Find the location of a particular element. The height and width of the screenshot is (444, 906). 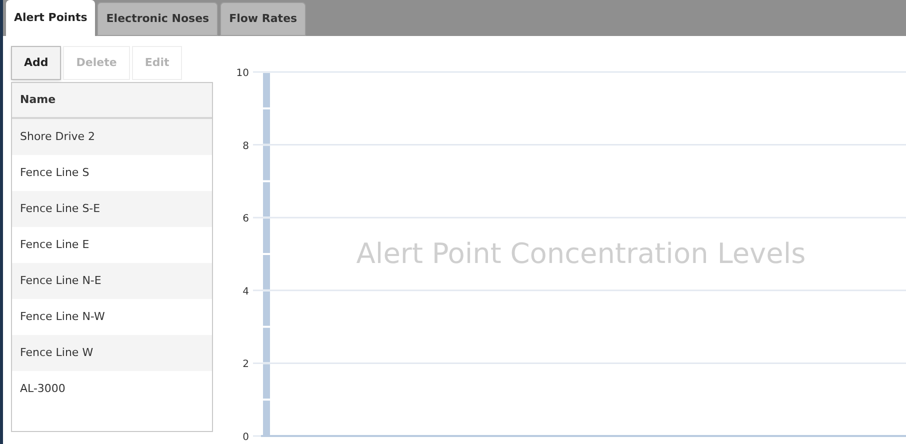

tab: Electronic Noses is located at coordinates (157, 19).